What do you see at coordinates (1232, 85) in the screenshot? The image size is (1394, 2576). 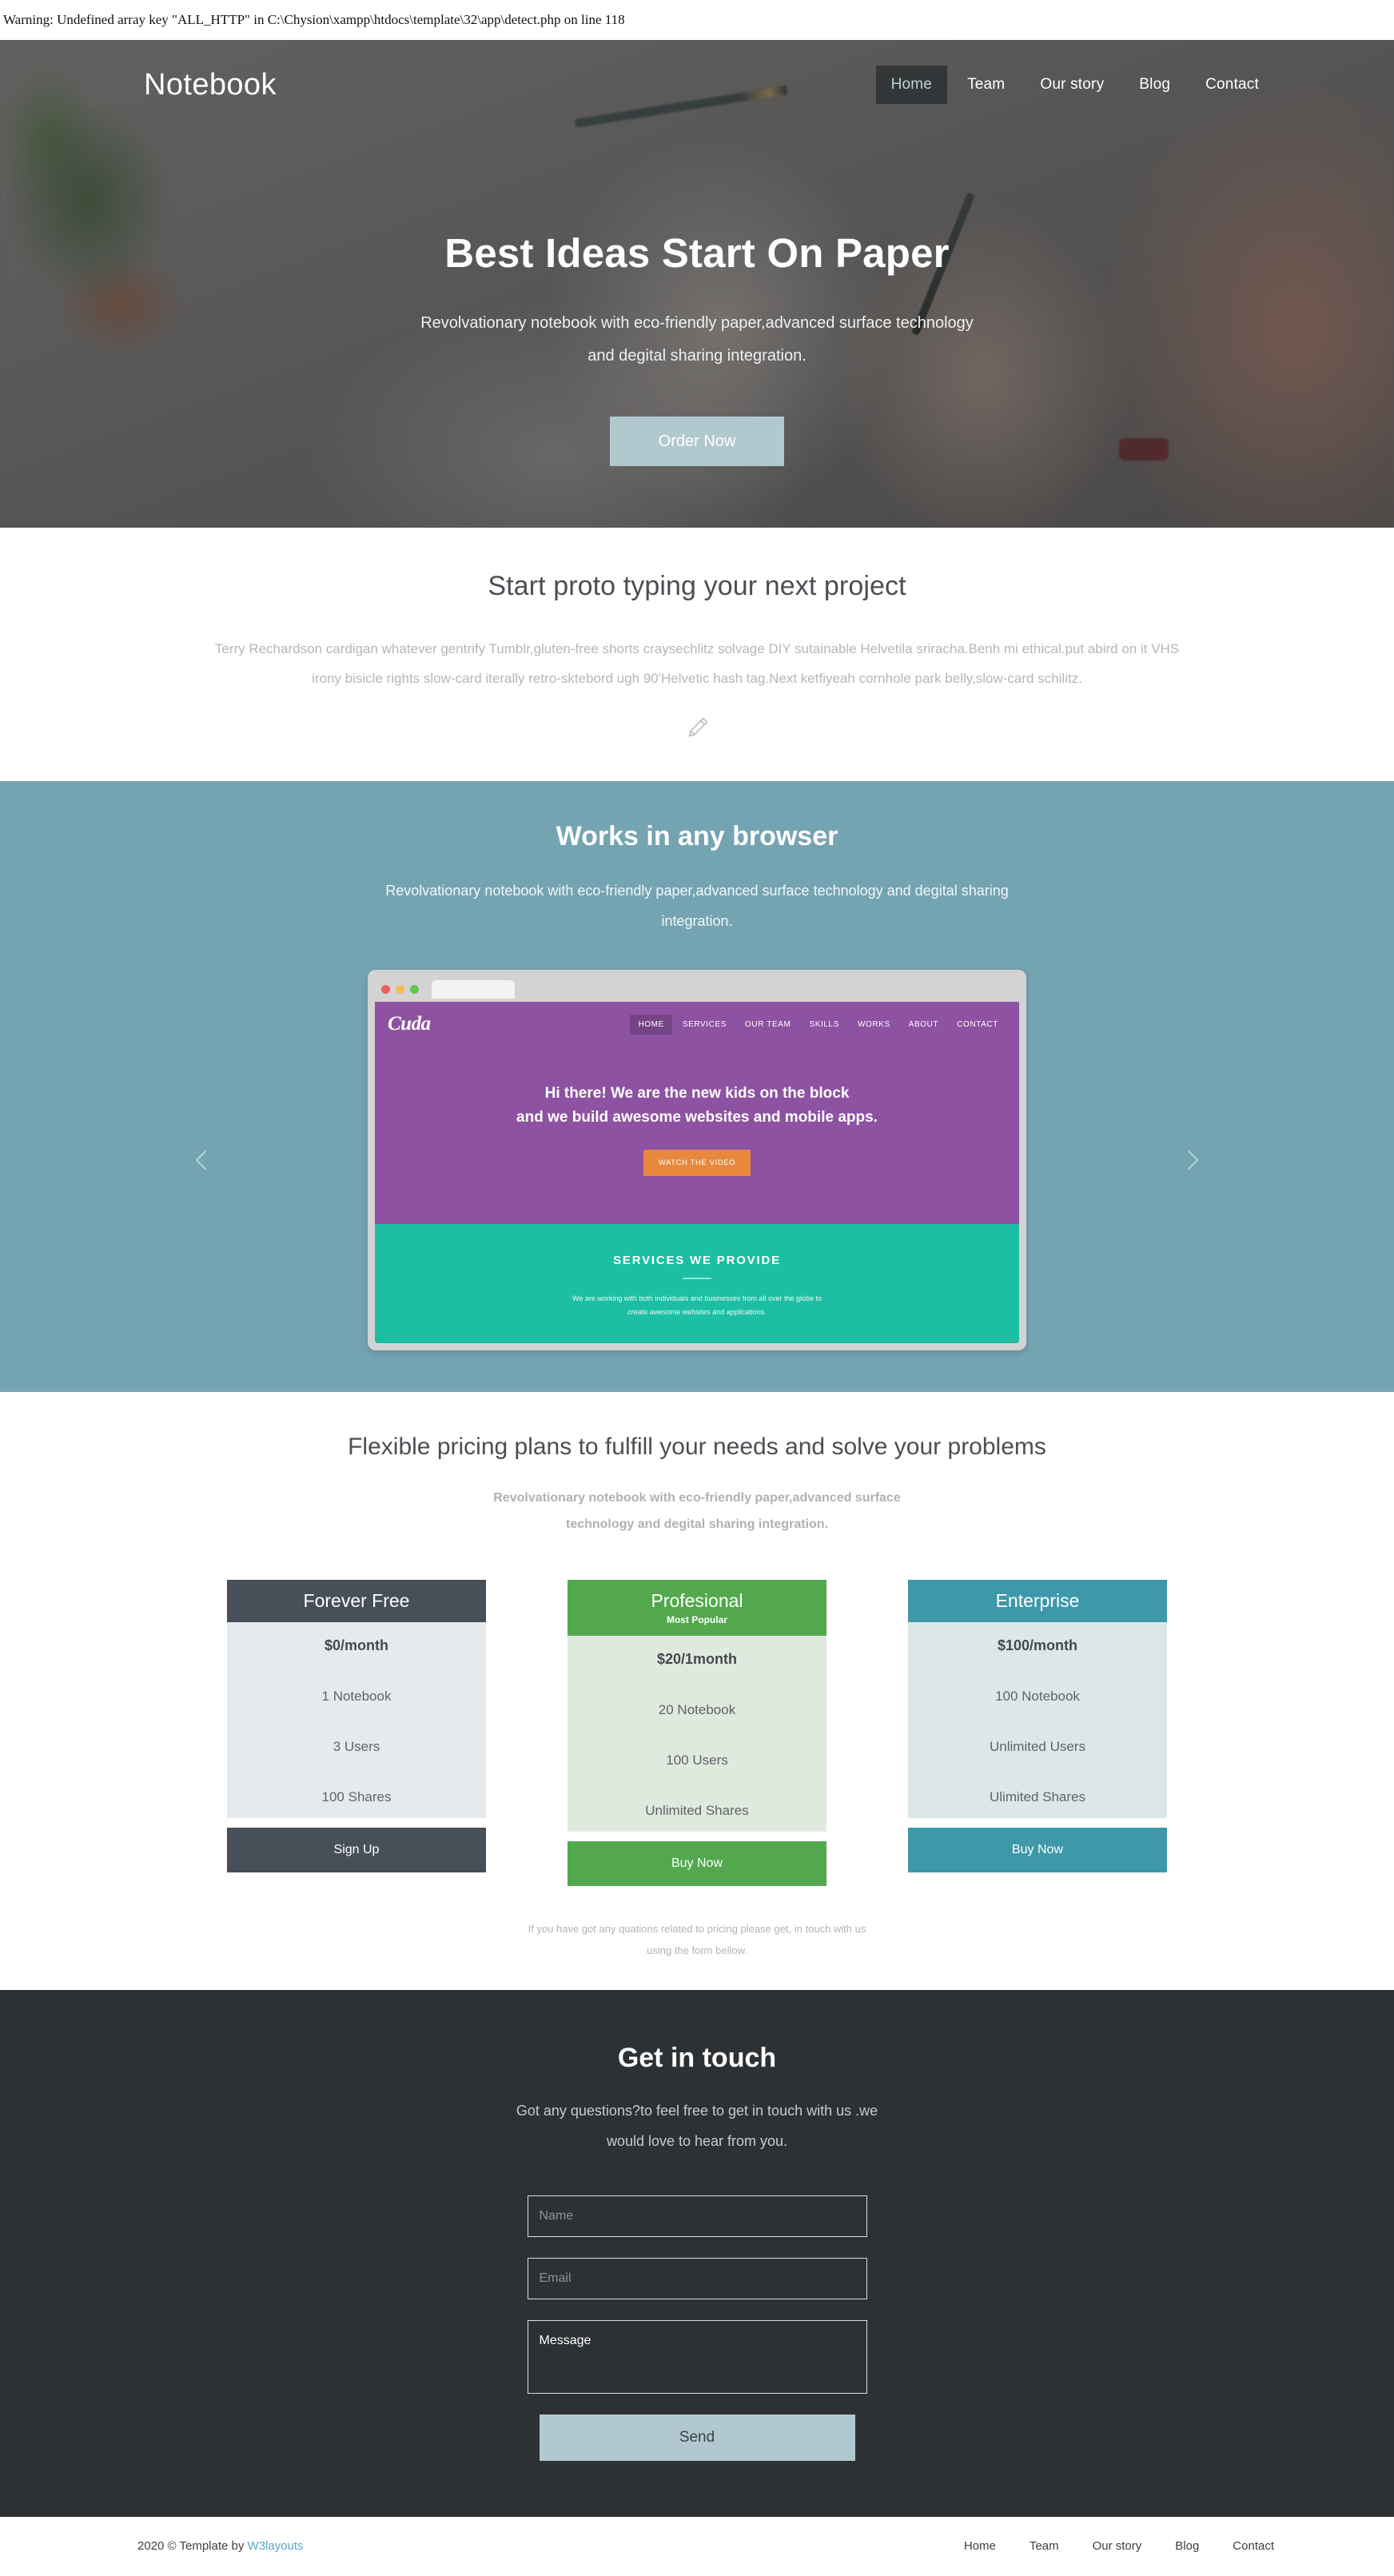 I see `nav-item-contact: Contact` at bounding box center [1232, 85].